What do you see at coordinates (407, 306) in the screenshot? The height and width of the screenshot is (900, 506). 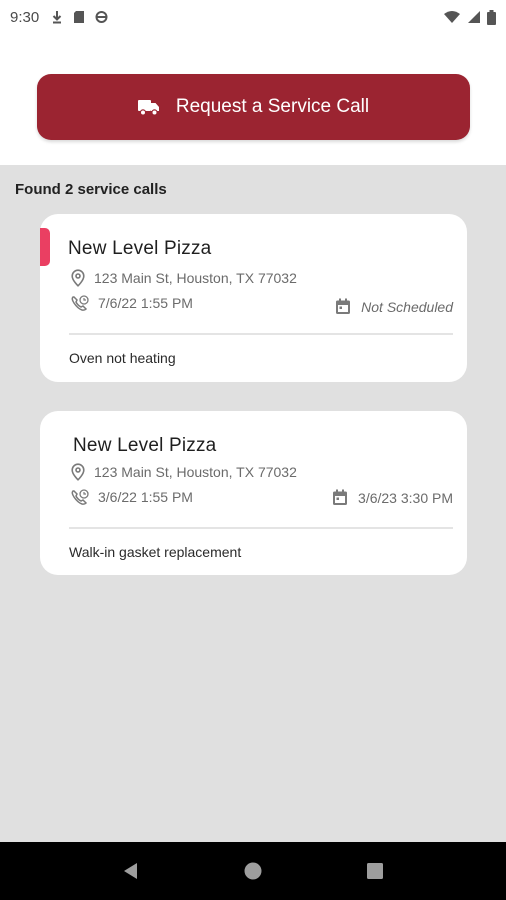 I see `scheduled-status-text: Not Scheduled` at bounding box center [407, 306].